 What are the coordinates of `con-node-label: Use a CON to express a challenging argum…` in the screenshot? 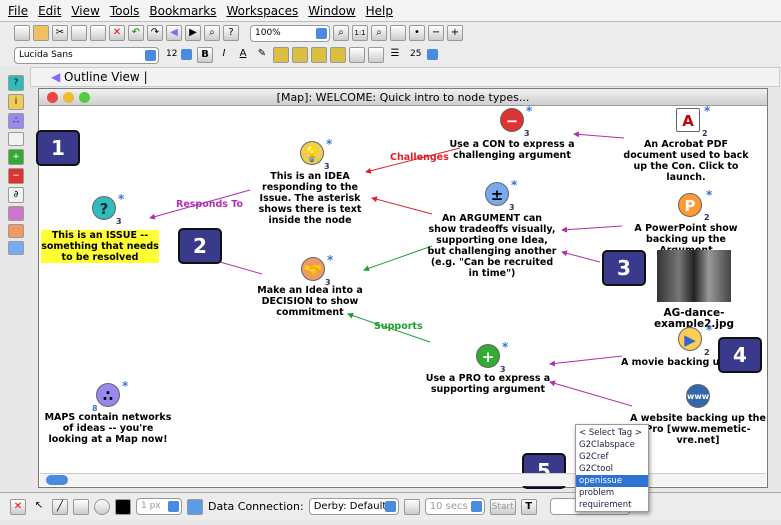 It's located at (512, 150).